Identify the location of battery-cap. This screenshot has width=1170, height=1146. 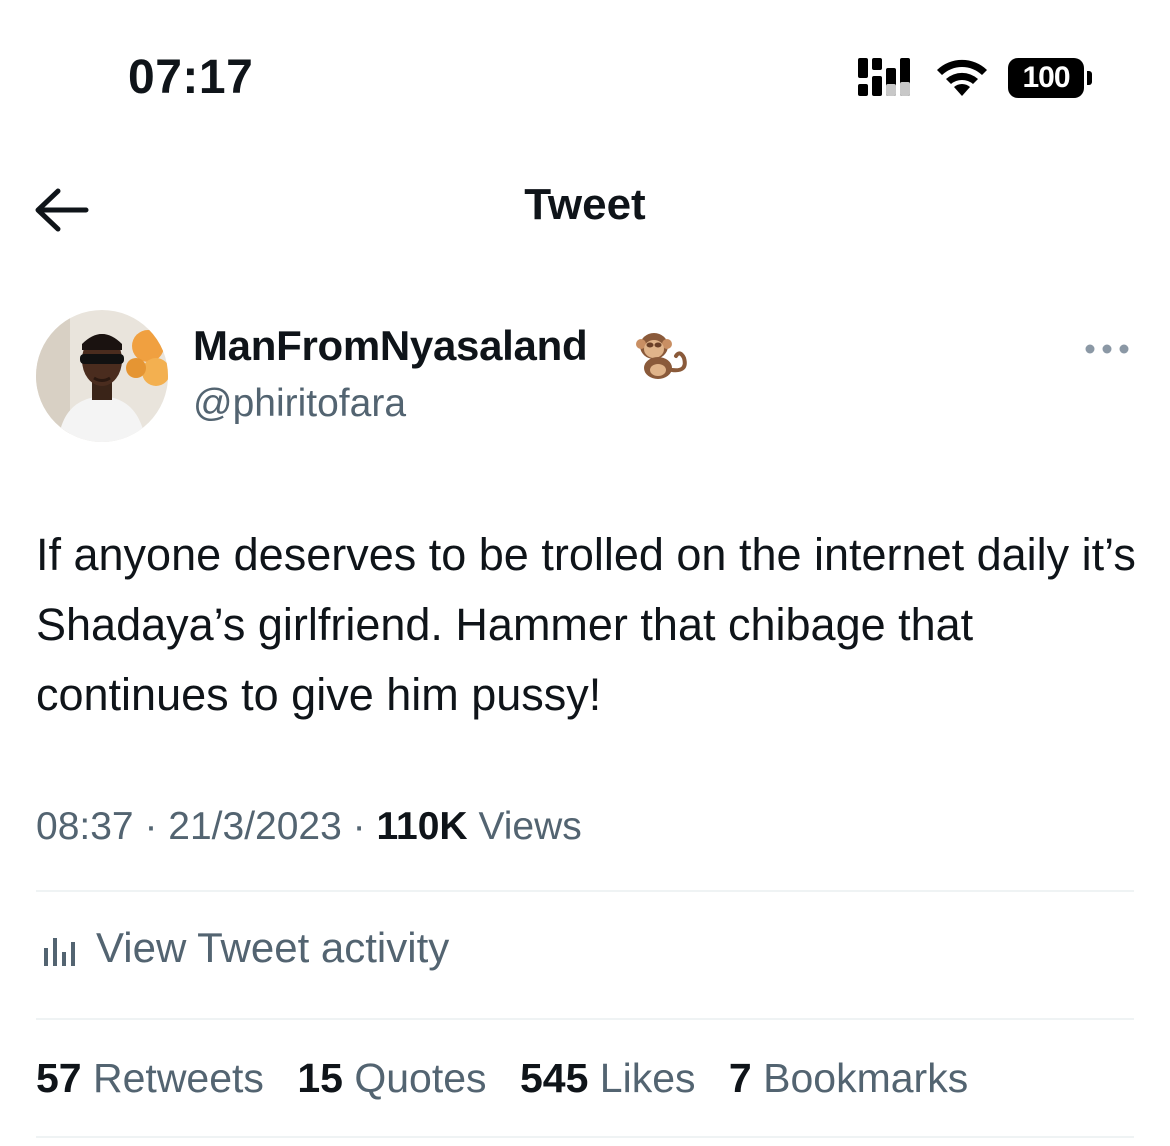
(1089, 78).